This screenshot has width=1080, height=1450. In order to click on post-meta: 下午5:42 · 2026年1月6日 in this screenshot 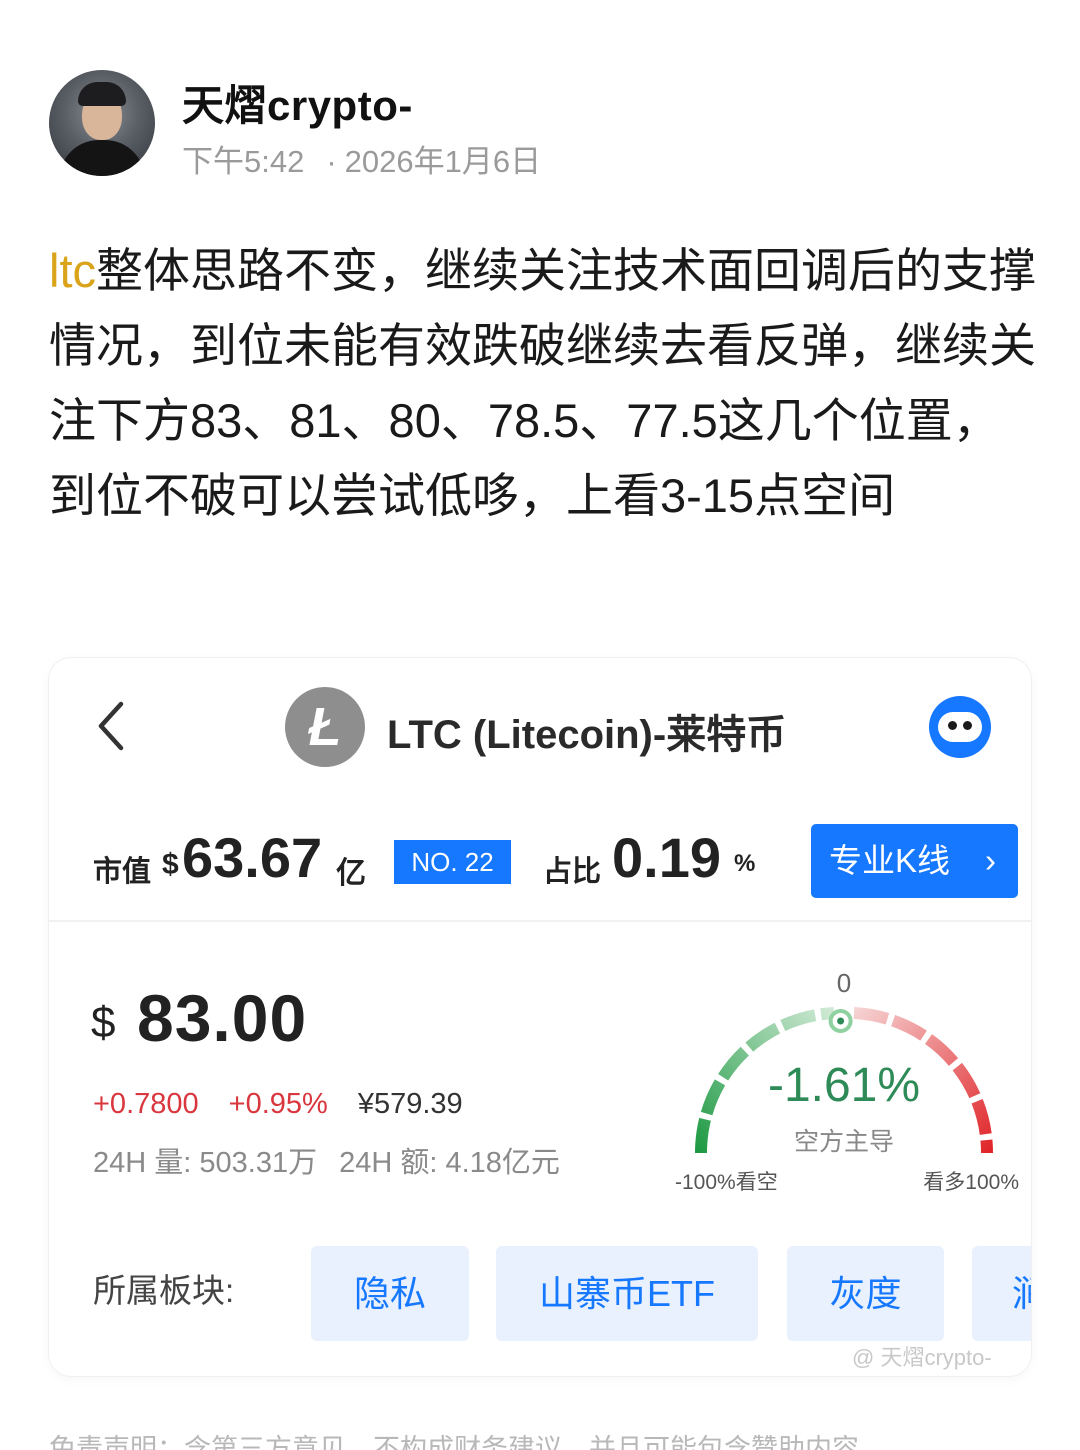, I will do `click(361, 158)`.